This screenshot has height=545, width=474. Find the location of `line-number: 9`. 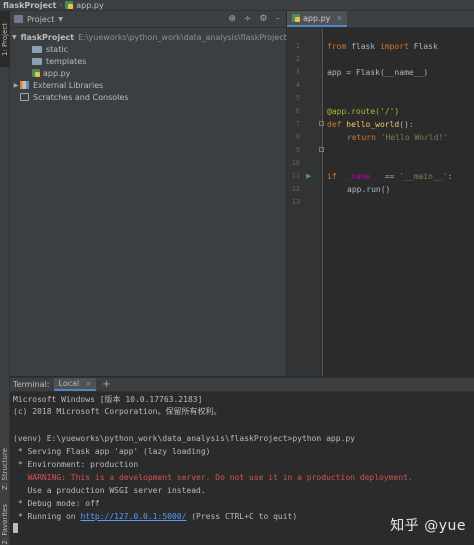

line-number: 9 is located at coordinates (297, 150).